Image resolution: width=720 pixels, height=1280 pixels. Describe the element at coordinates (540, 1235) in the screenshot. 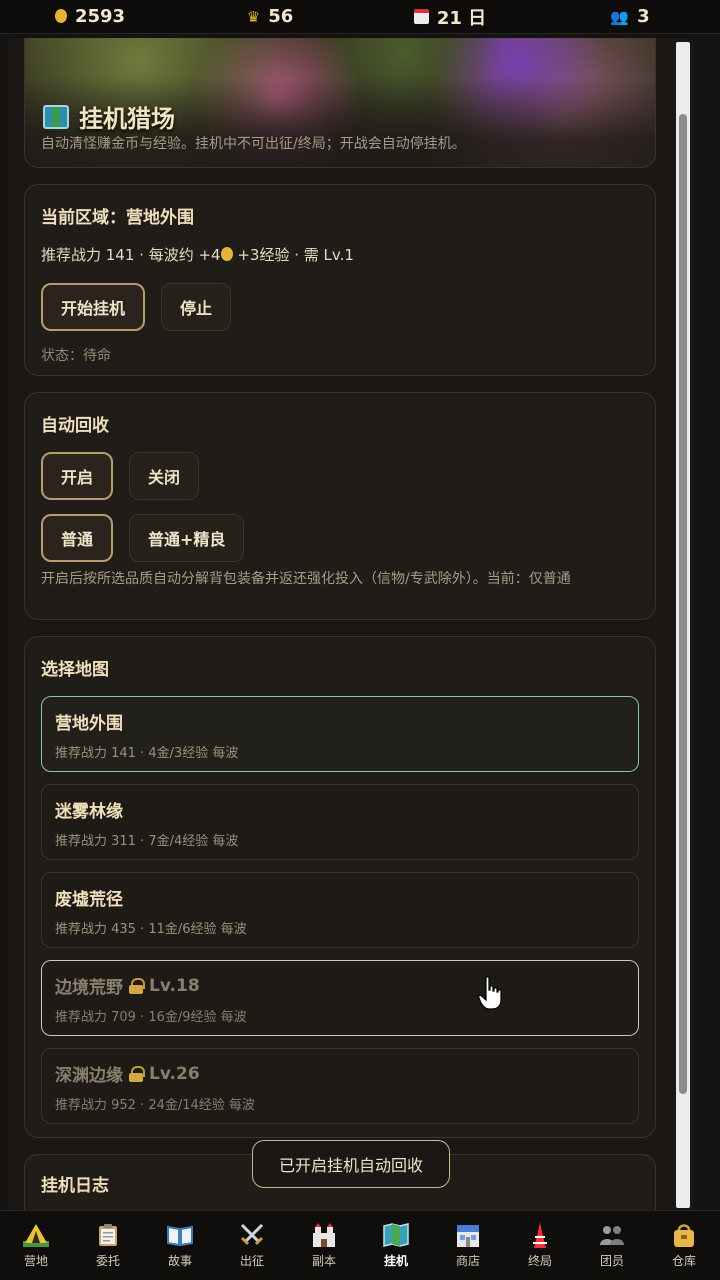

I see `tower-icon` at that location.